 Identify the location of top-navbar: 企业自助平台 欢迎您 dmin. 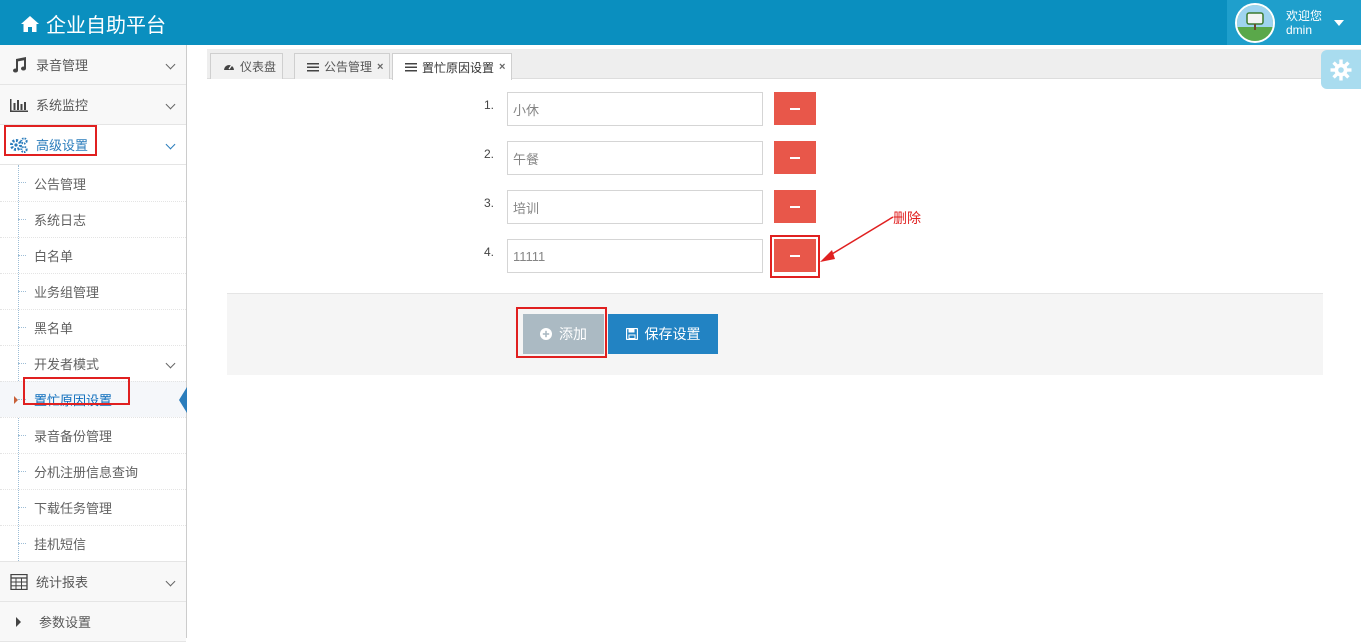
(680, 22).